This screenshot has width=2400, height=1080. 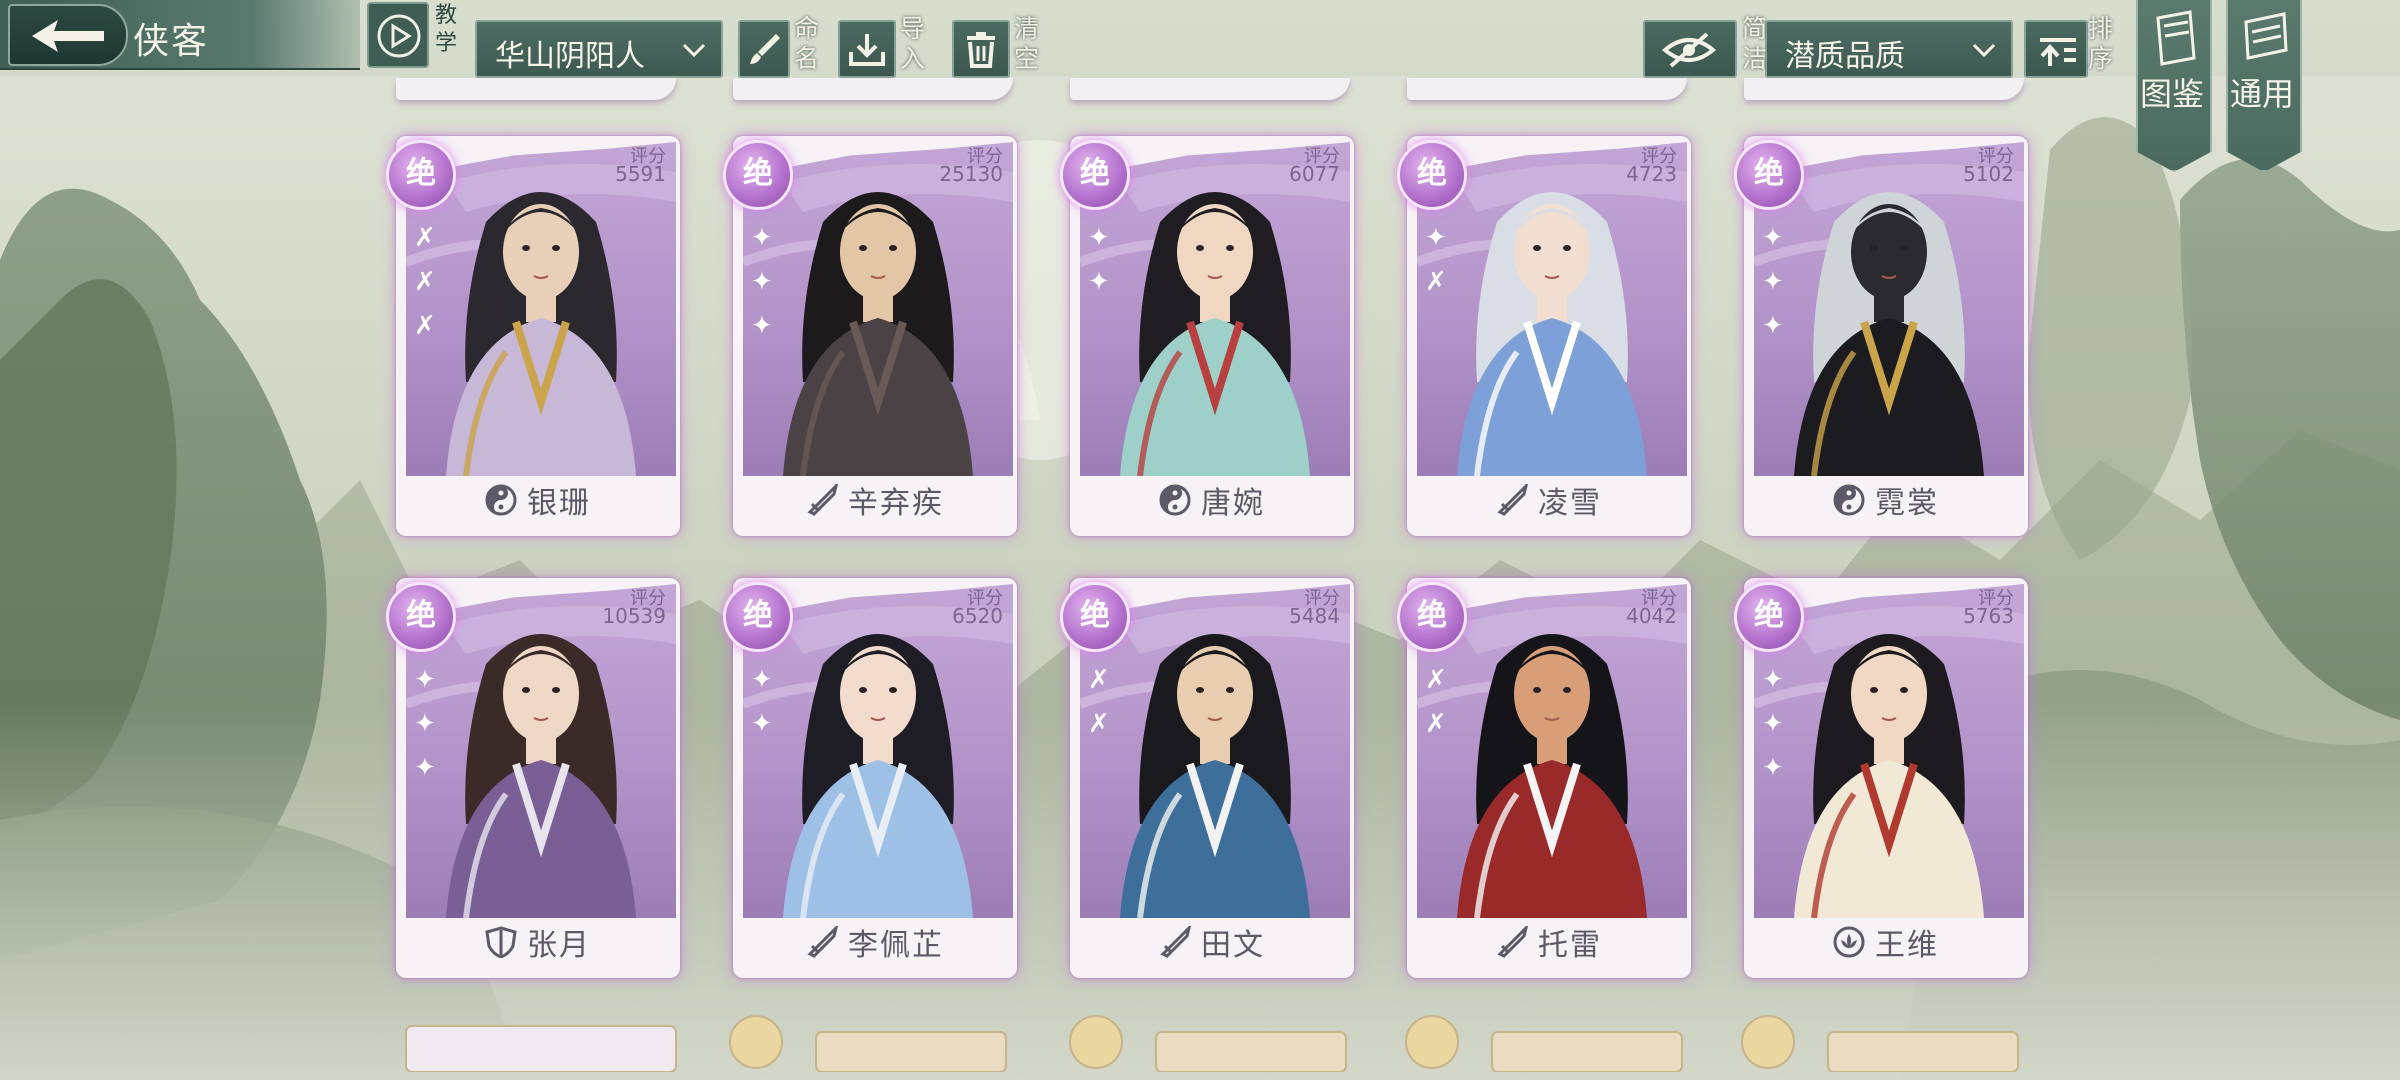 What do you see at coordinates (807, 43) in the screenshot?
I see `name-label: 命名` at bounding box center [807, 43].